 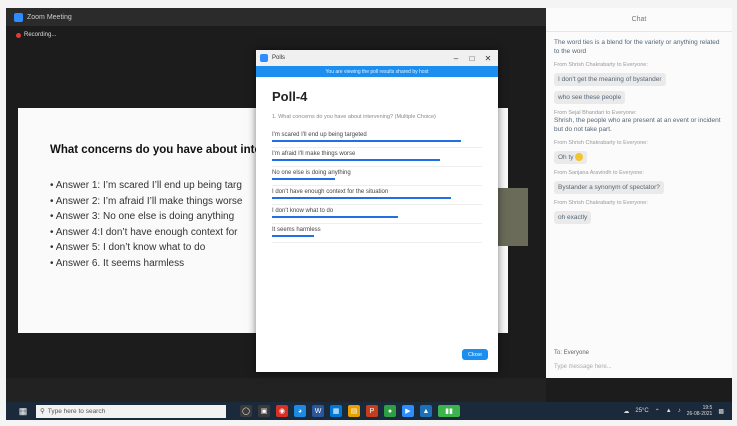 I want to click on chat-header: Chat, so click(x=639, y=20).